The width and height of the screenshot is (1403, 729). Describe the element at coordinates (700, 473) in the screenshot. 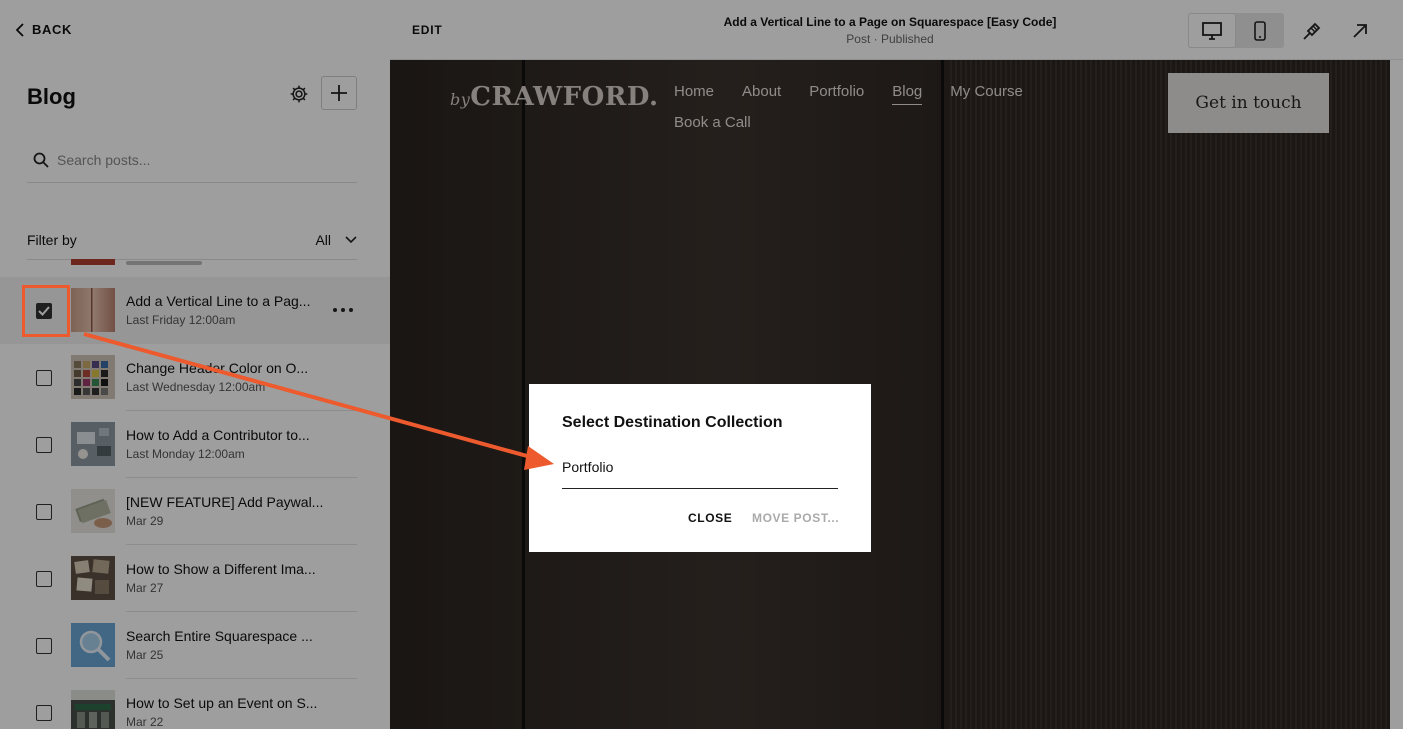

I see `collection-select: Portfolio` at that location.